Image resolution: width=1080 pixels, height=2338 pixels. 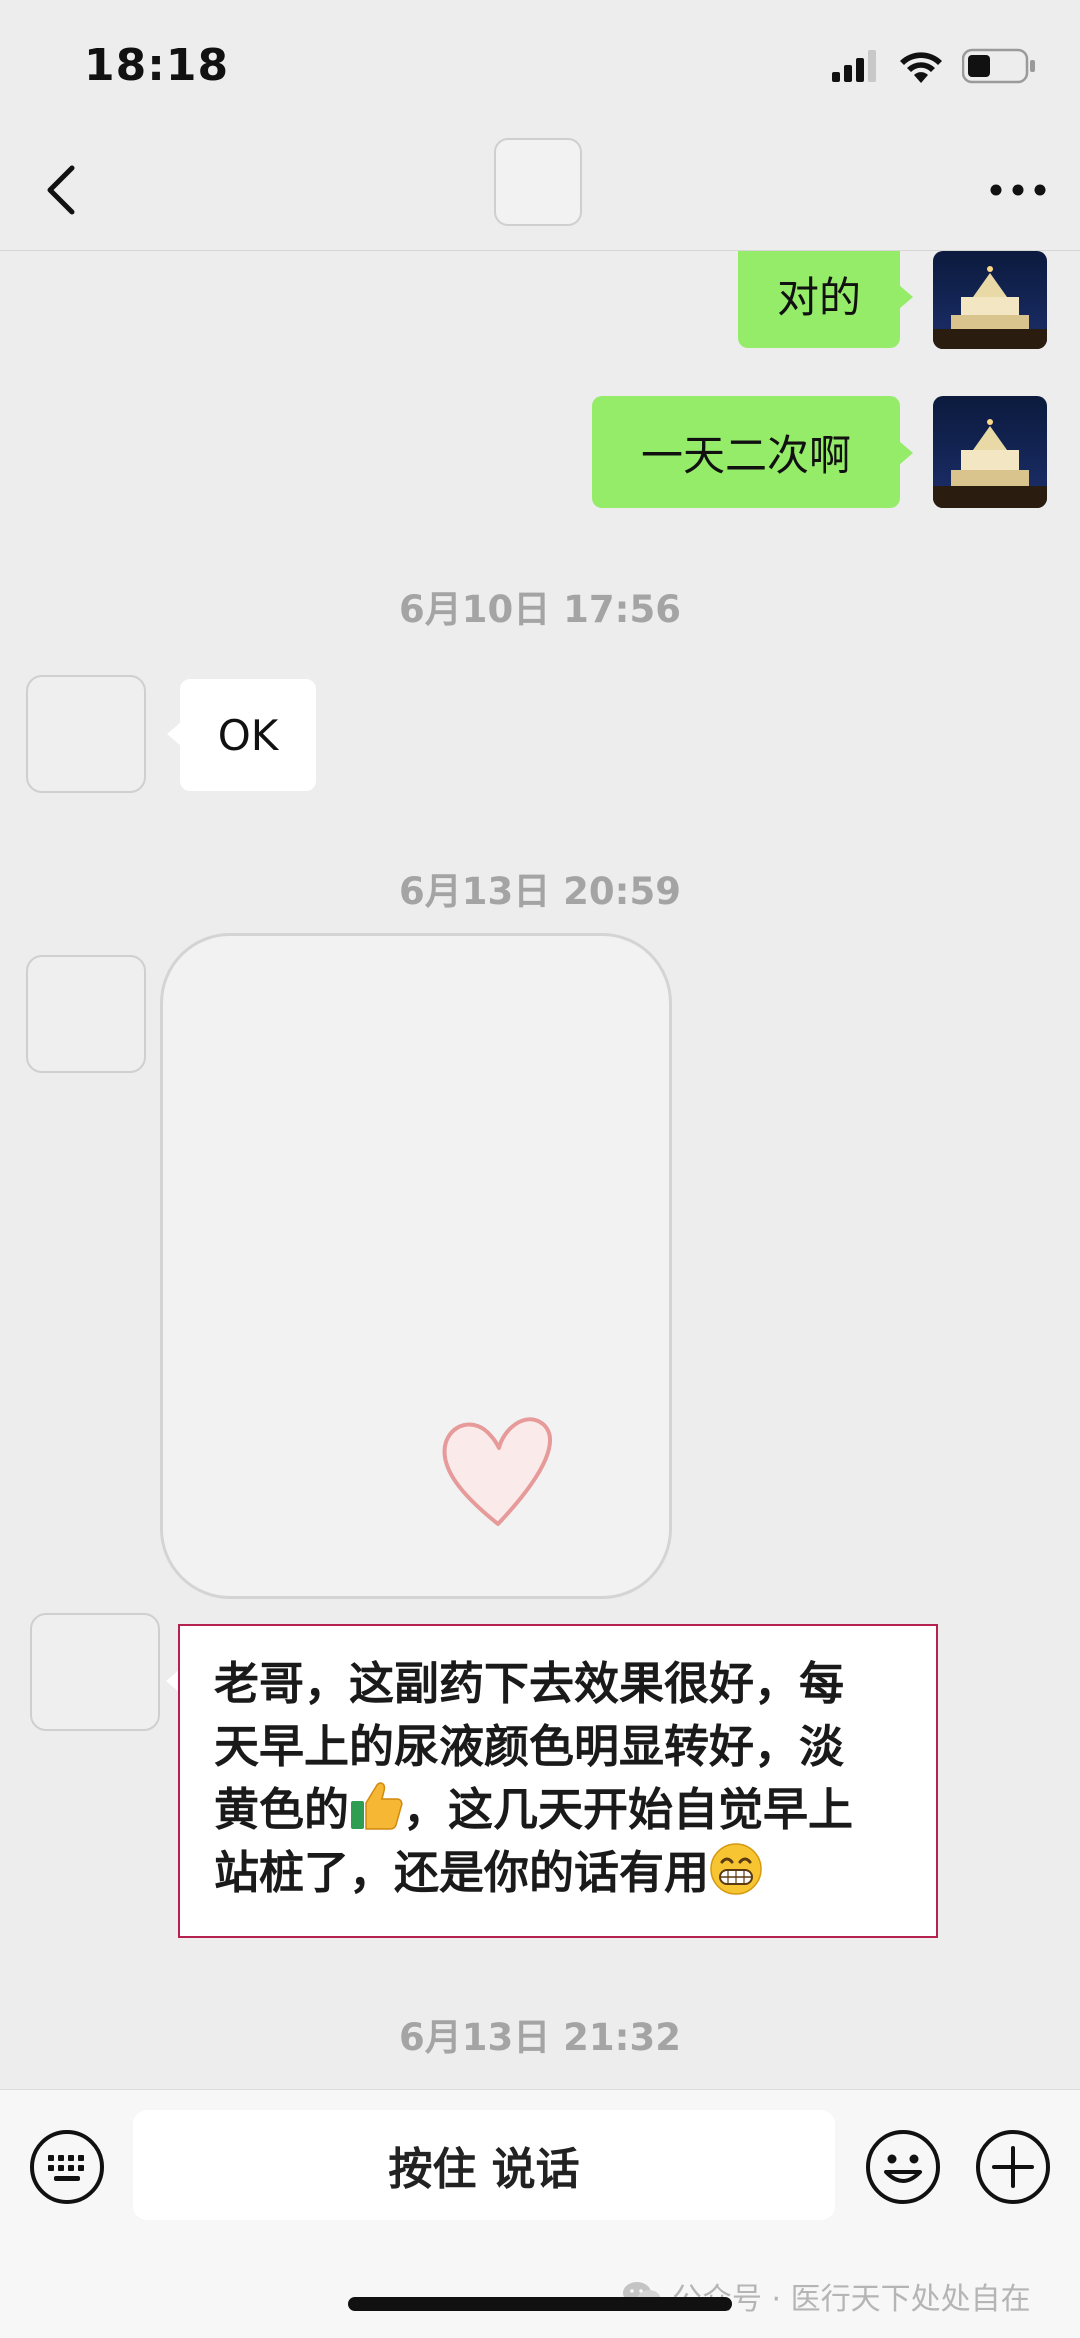 I want to click on heart-icon, so click(x=497, y=1471).